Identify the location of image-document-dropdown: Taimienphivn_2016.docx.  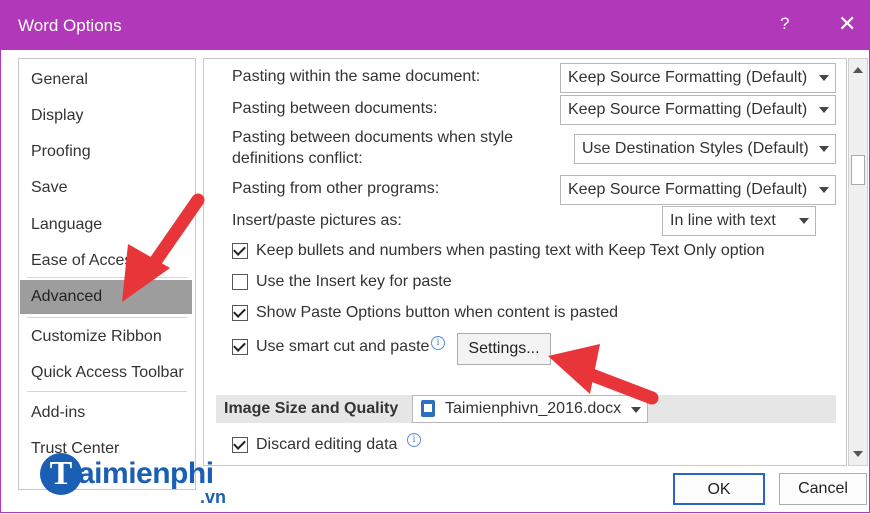
(530, 409).